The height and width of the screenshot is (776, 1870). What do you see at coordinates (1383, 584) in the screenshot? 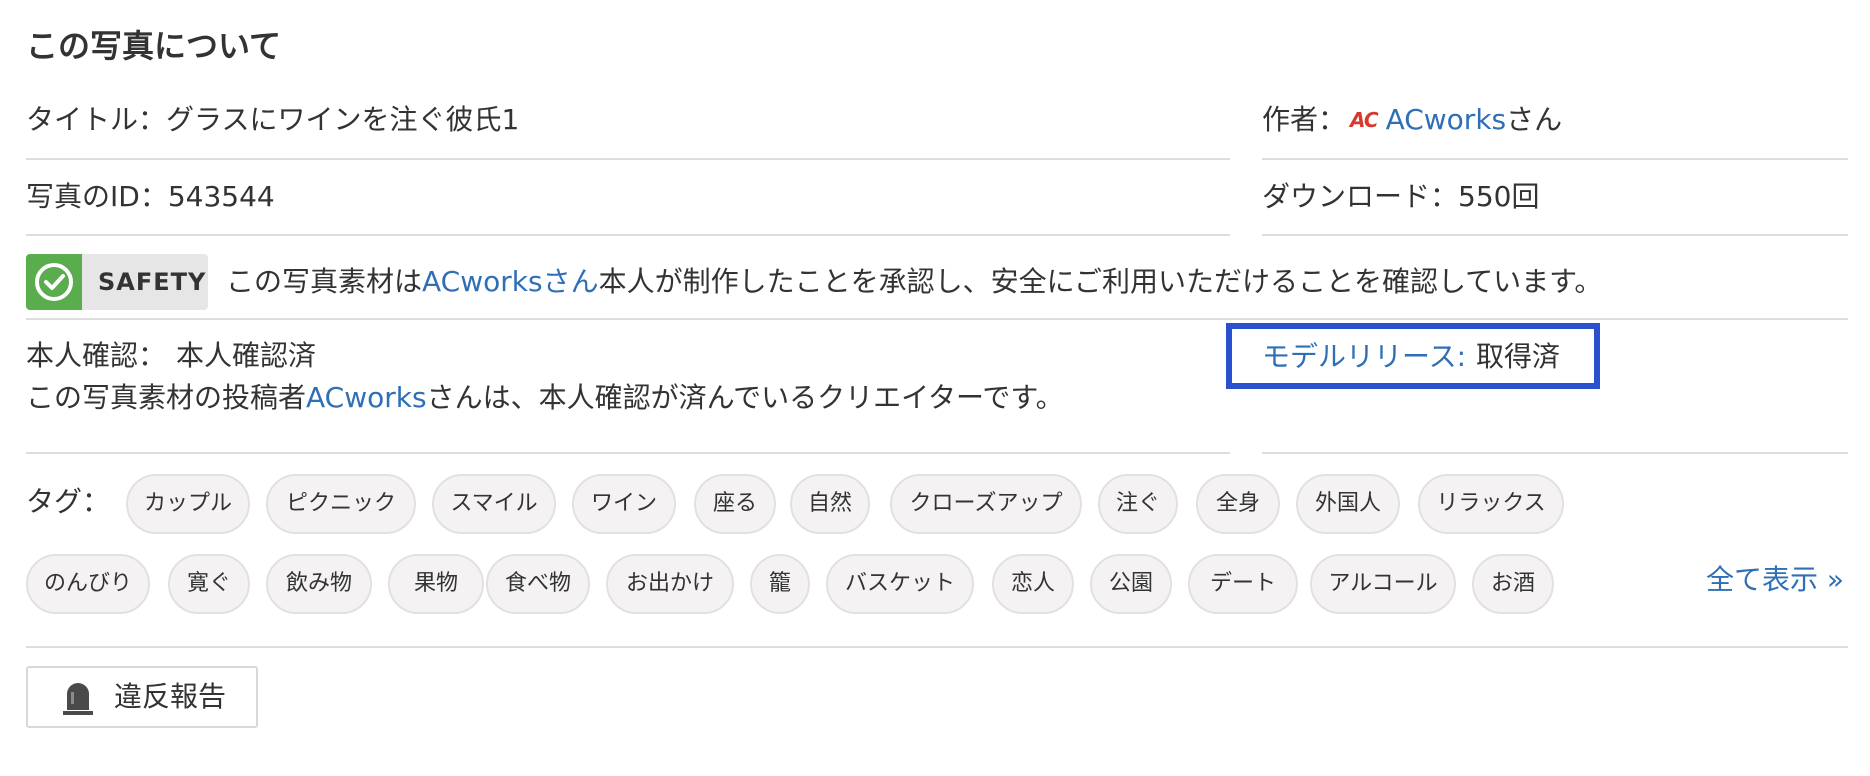
I see `tag-chip: アルコール` at bounding box center [1383, 584].